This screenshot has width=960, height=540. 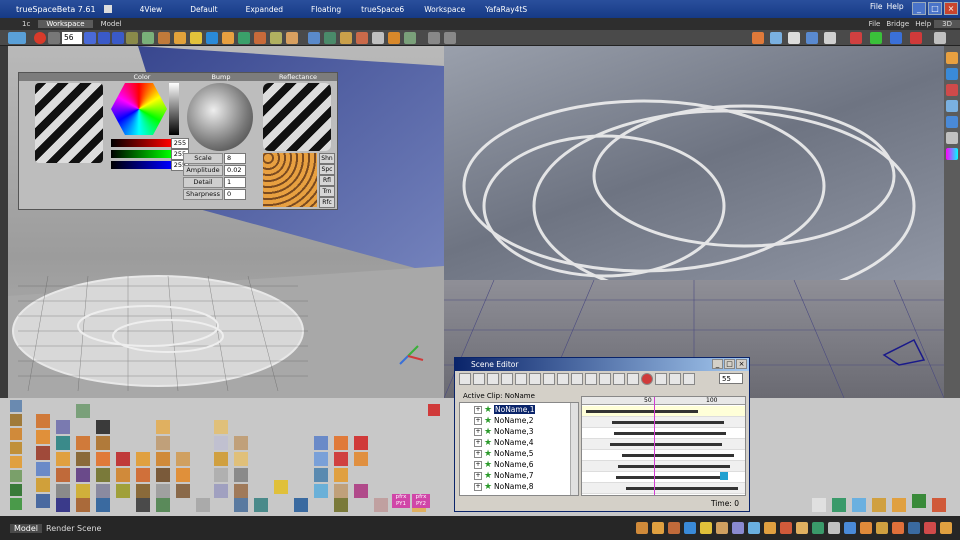 What do you see at coordinates (642, 528) in the screenshot?
I see `bottom-tool-1-icon` at bounding box center [642, 528].